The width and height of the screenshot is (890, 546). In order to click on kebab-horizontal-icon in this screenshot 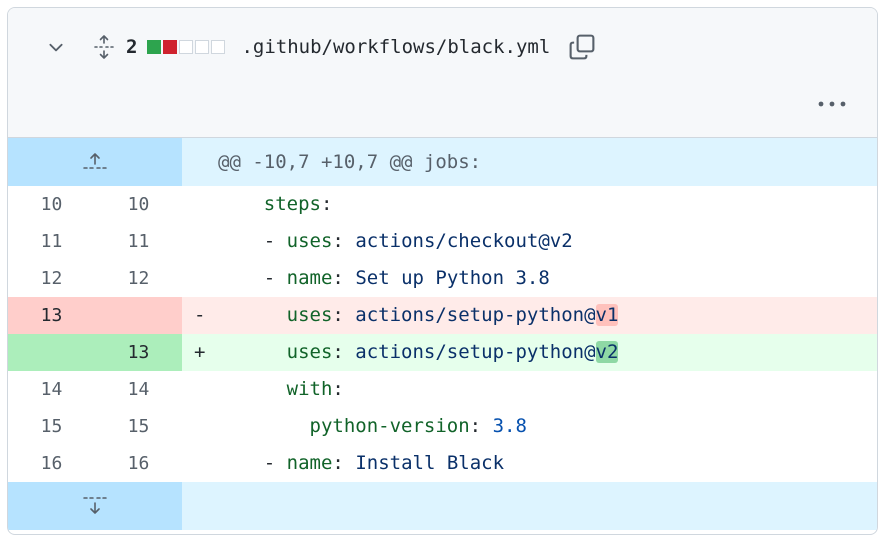, I will do `click(832, 104)`.